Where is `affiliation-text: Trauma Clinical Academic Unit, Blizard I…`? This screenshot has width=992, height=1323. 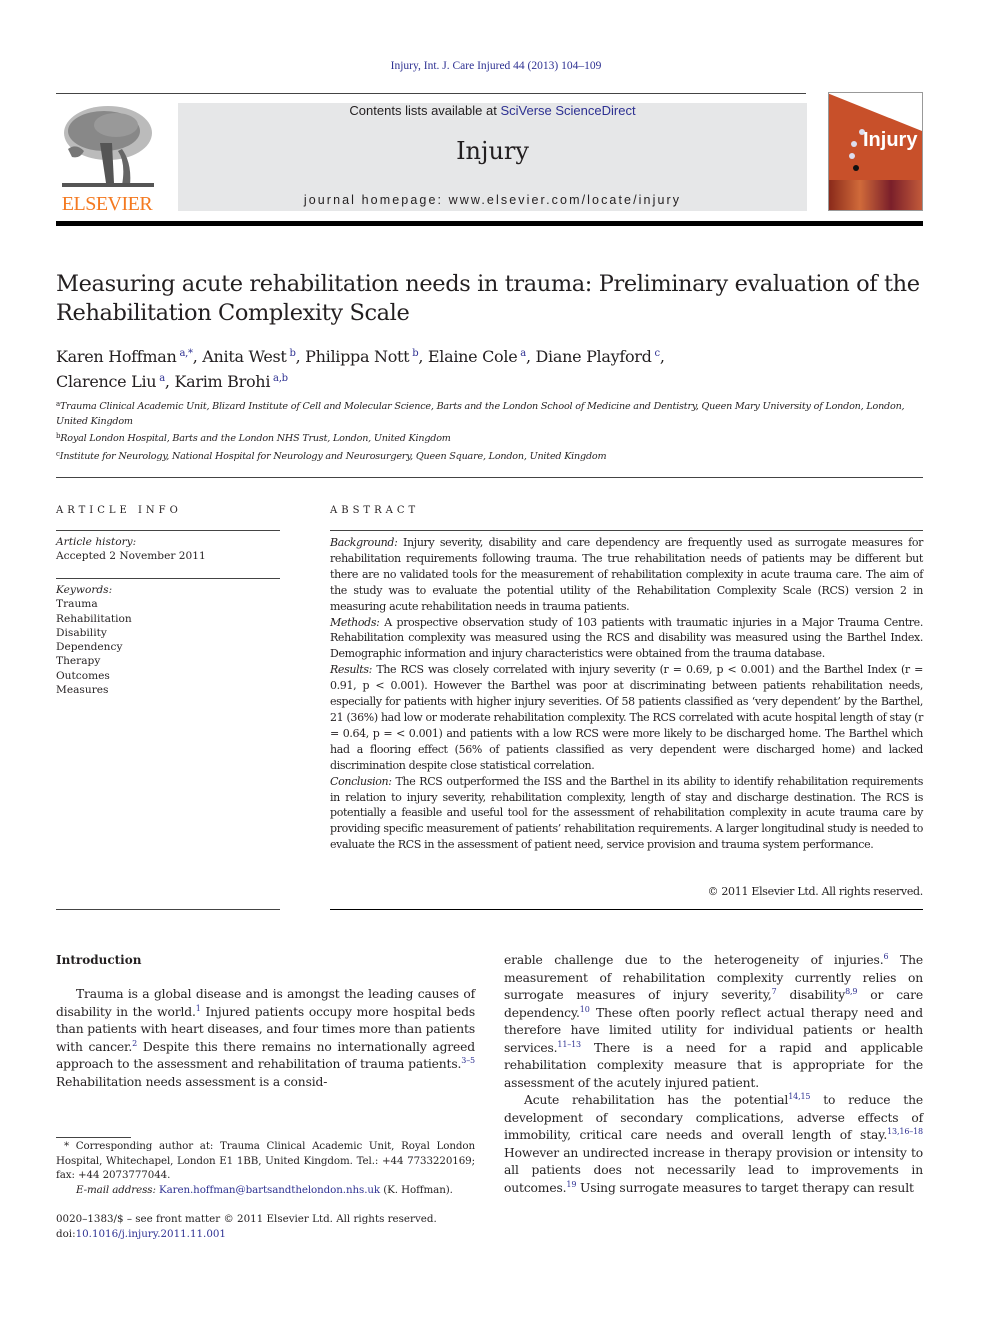 affiliation-text: Trauma Clinical Academic Unit, Blizard I… is located at coordinates (480, 414).